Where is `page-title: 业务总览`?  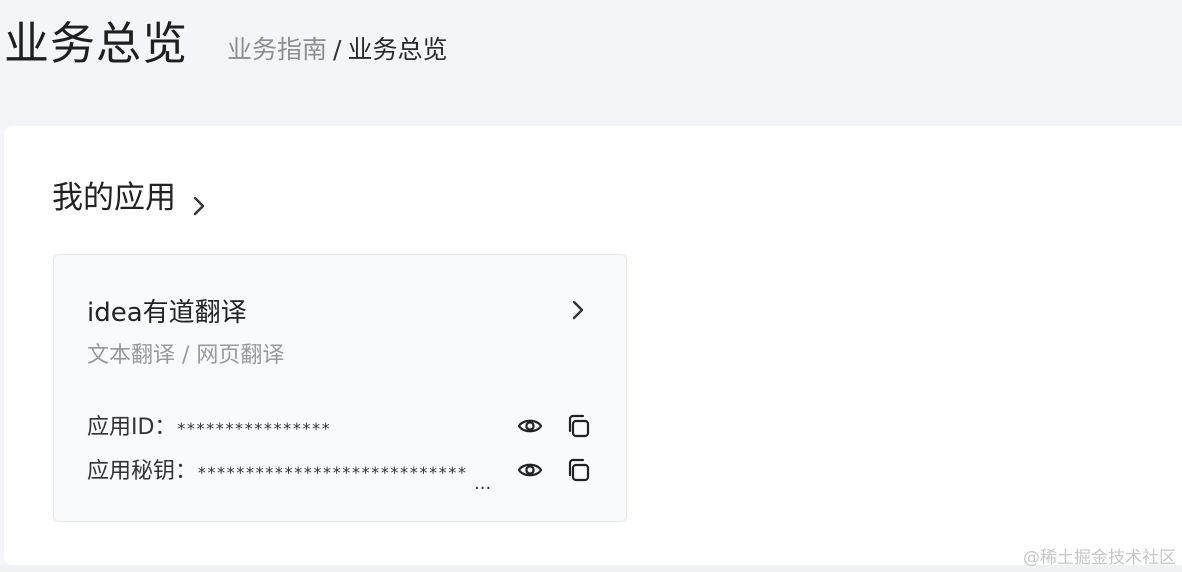
page-title: 业务总览 is located at coordinates (96, 43).